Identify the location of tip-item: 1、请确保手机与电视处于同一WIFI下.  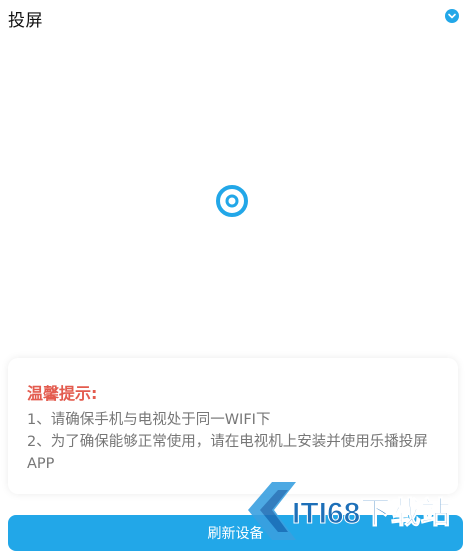
(149, 420).